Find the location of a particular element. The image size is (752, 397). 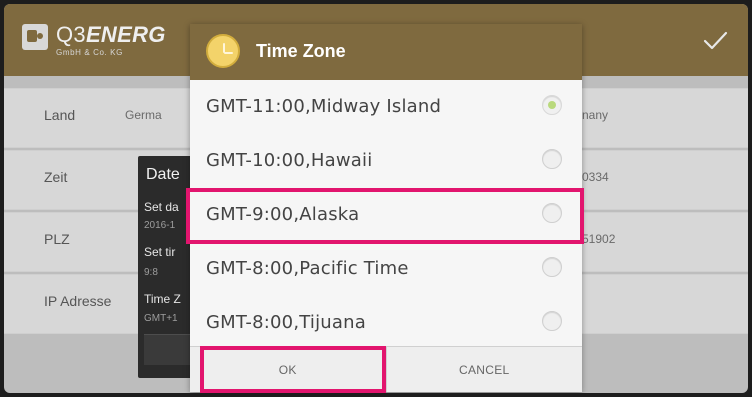

company-logo: Q3ENERG GmbH & Co. KG is located at coordinates (94, 40).